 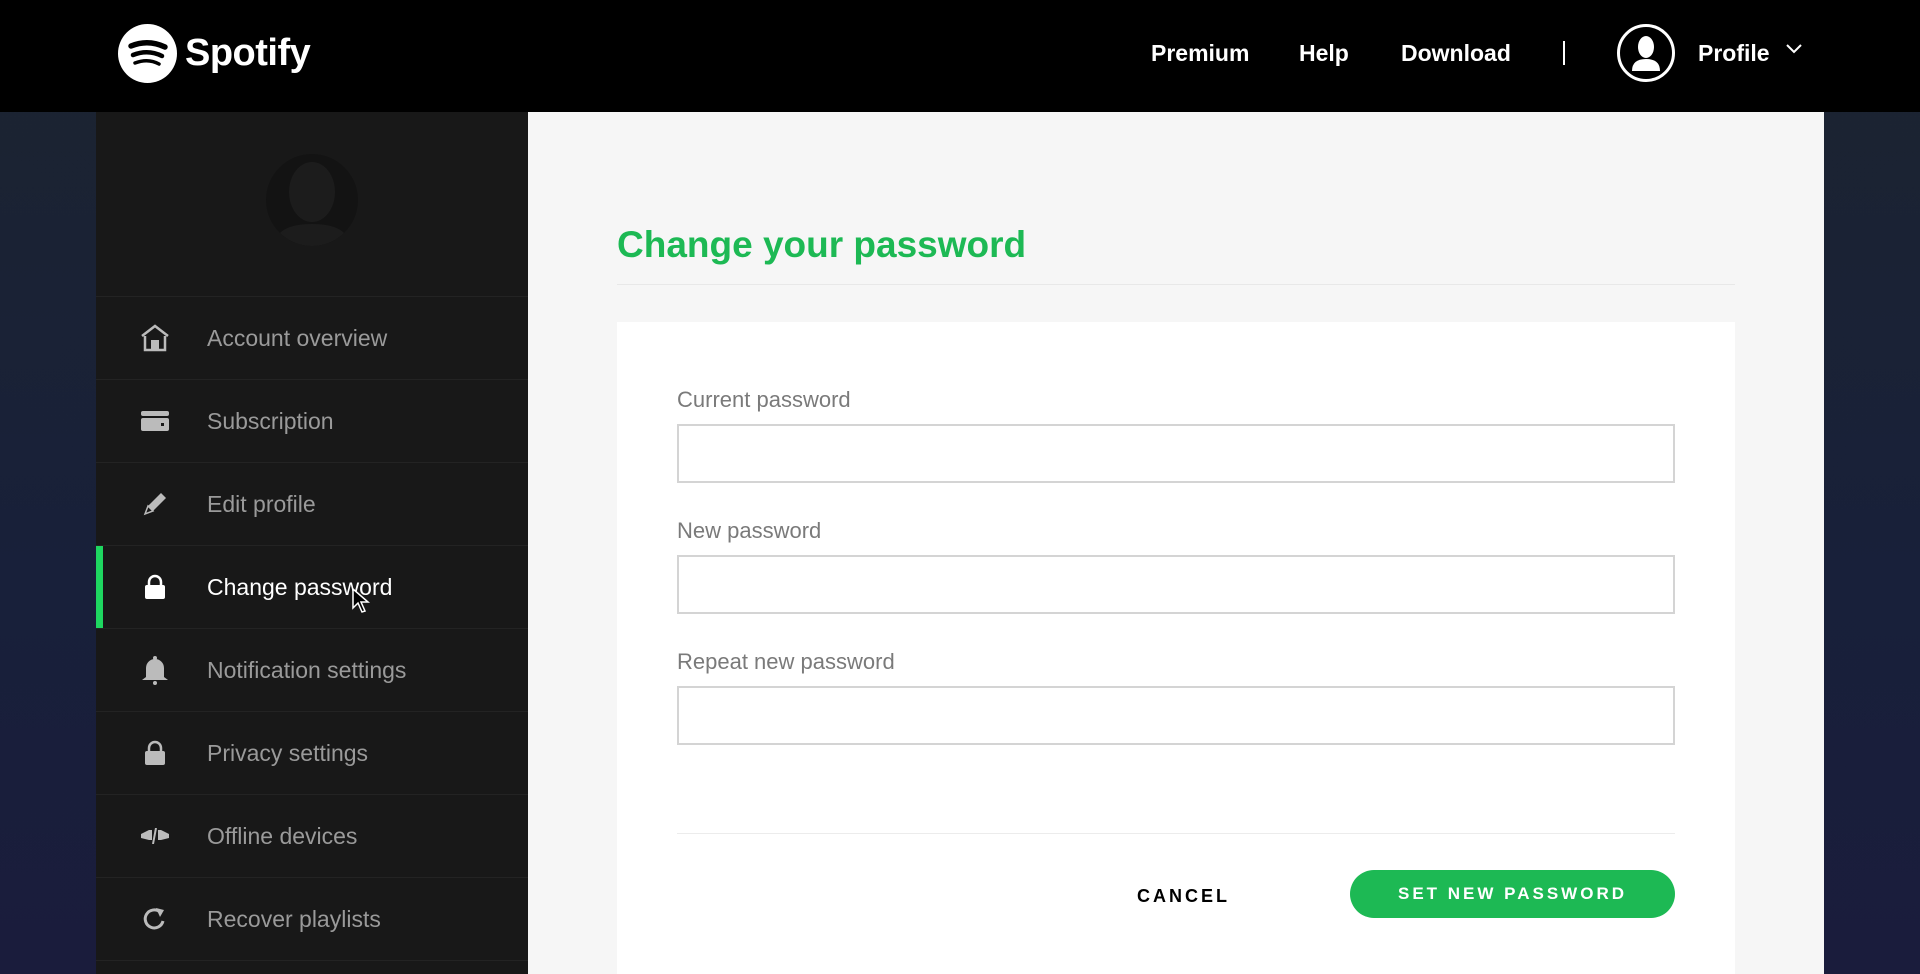 What do you see at coordinates (155, 421) in the screenshot?
I see `credit-card-icon` at bounding box center [155, 421].